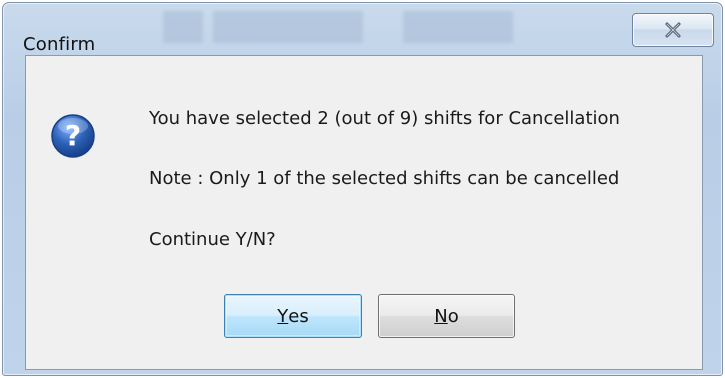 This screenshot has width=725, height=378. Describe the element at coordinates (298, 316) in the screenshot. I see `yes-button-label: es` at that location.